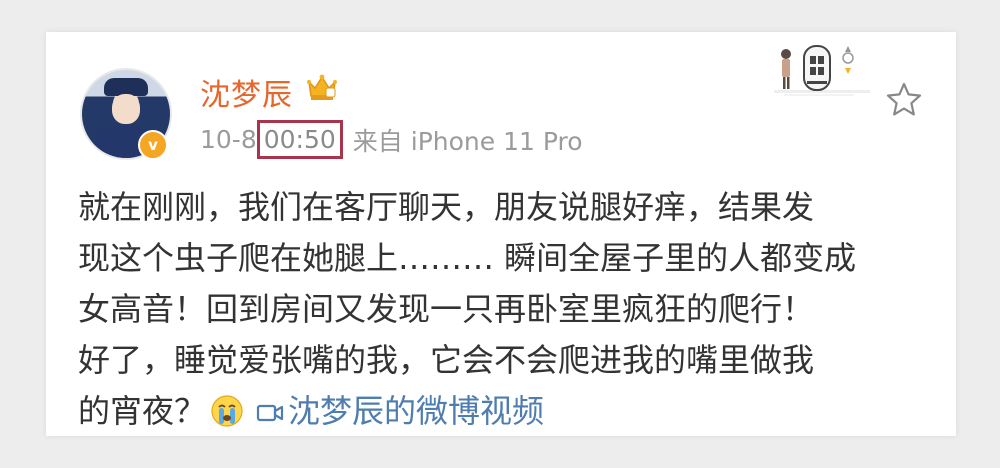 This screenshot has height=468, width=1000. I want to click on post-text-line-4: 好了，睡觉爱张嘴的我，它会不会爬进我的嘴里做我, so click(446, 360).